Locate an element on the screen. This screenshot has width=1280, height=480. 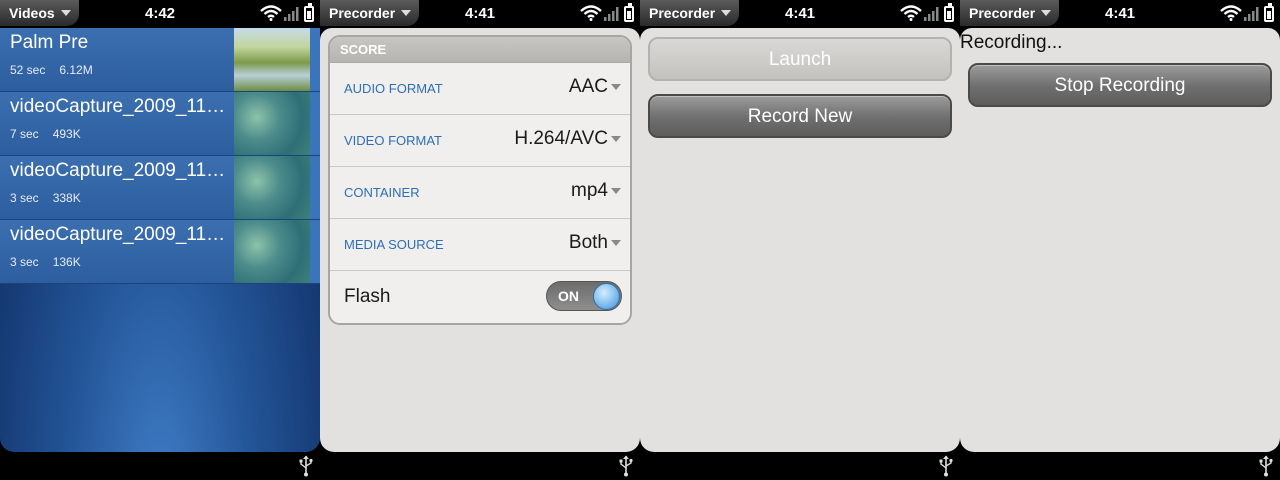
video-format-value: H.264/AVC is located at coordinates (561, 138).